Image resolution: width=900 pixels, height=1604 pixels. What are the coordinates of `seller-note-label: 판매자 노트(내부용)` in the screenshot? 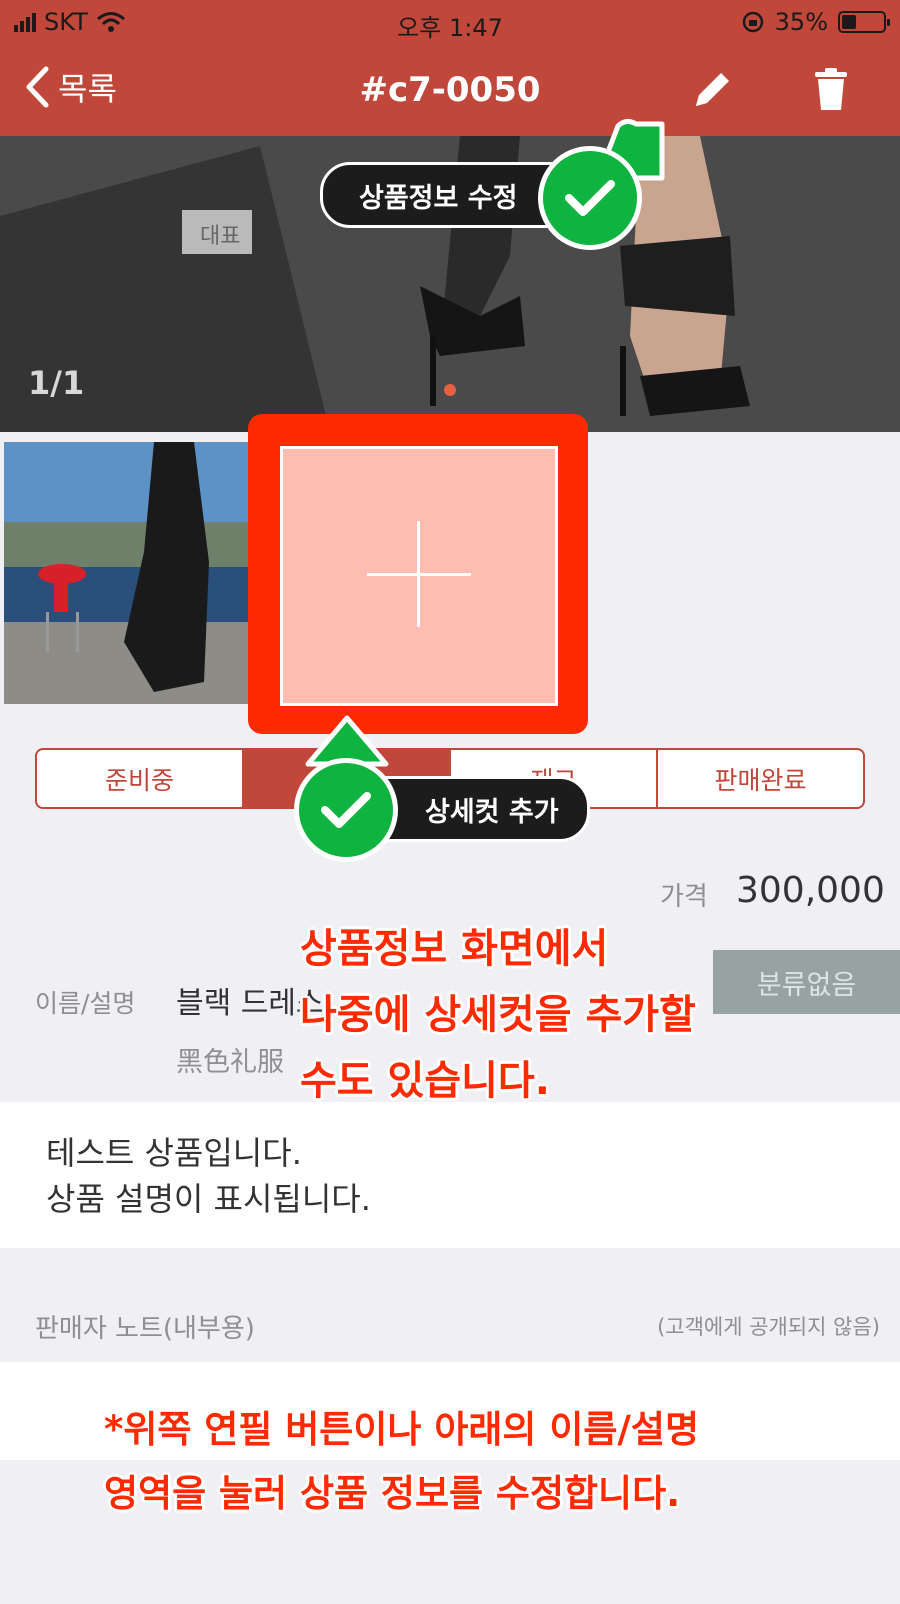 It's located at (145, 1329).